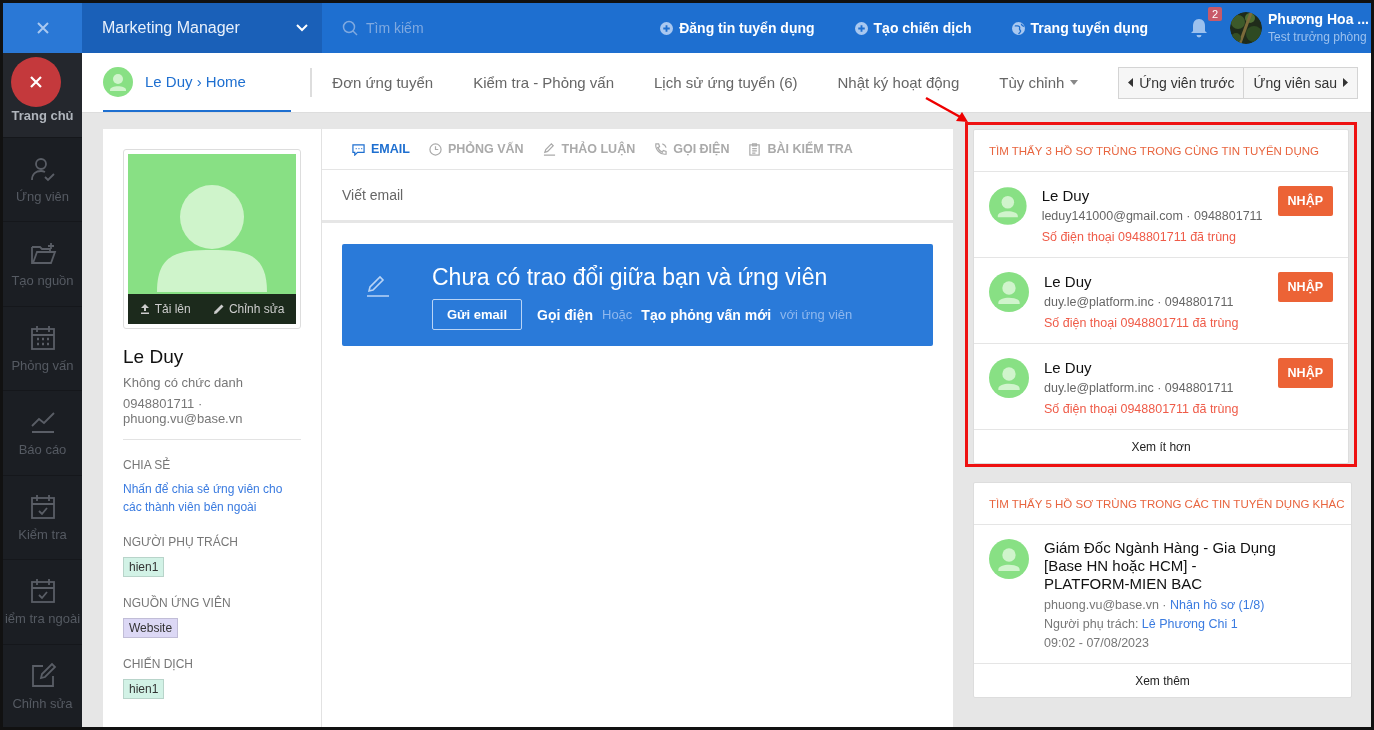 This screenshot has width=1374, height=730. Describe the element at coordinates (544, 82) in the screenshot. I see `tab: Kiểm tra - Phỏng vấn` at that location.